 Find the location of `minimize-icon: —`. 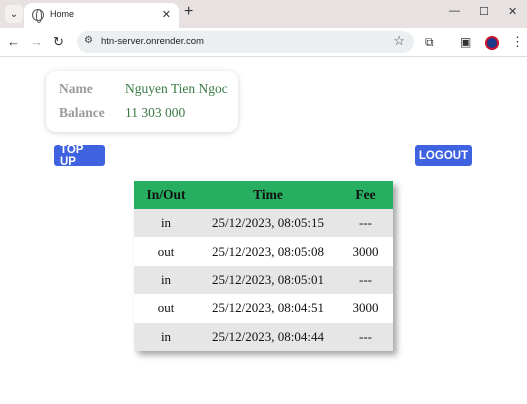

minimize-icon: — is located at coordinates (454, 11).